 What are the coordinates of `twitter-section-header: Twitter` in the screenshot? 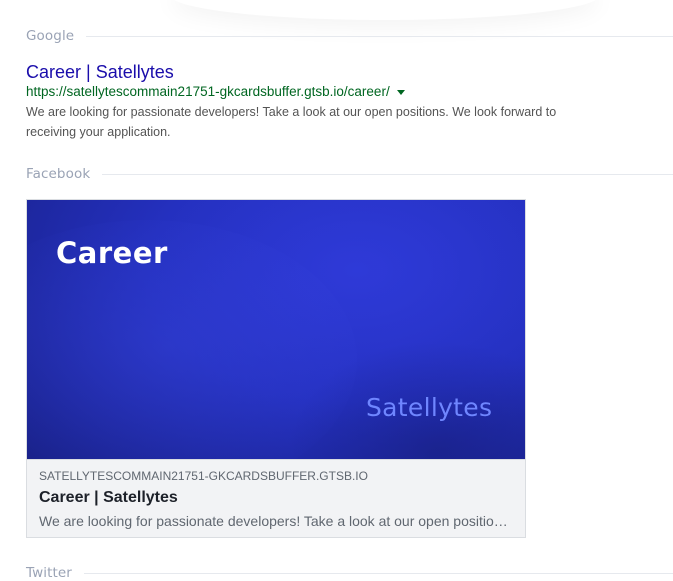 It's located at (349, 573).